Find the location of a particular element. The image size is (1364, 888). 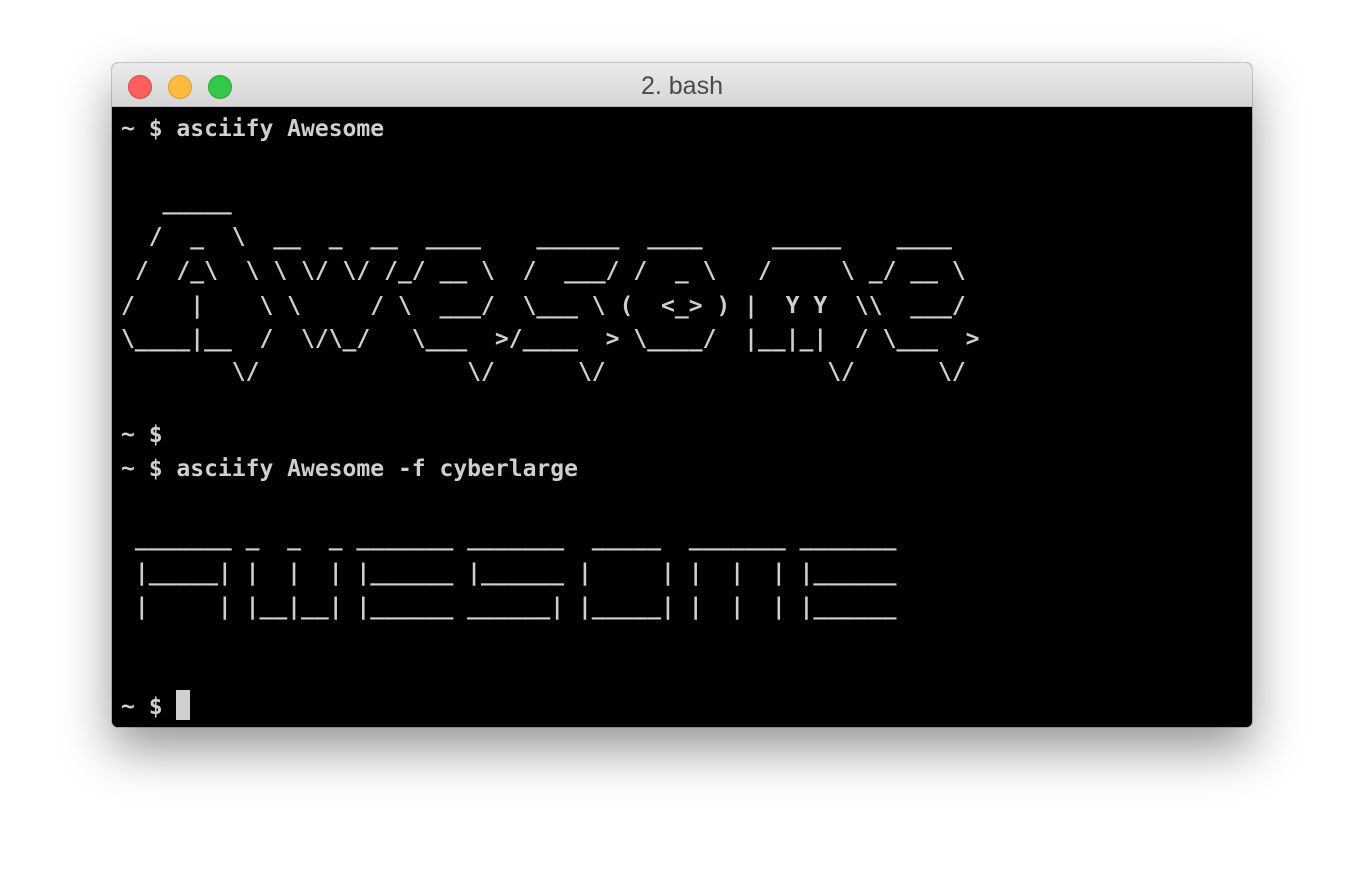

prompt: ~ $ is located at coordinates (149, 707).